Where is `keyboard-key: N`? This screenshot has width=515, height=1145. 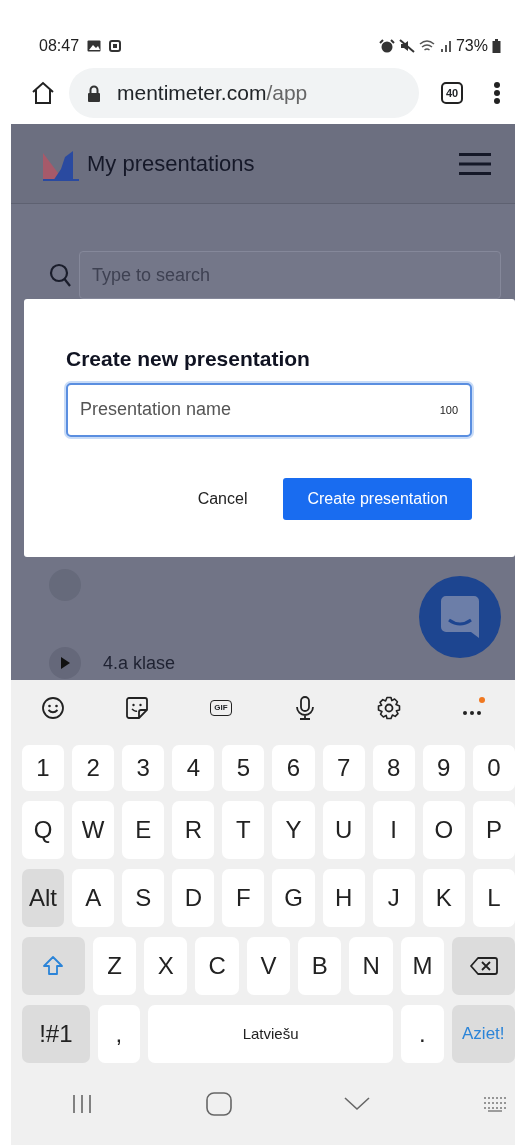
keyboard-key: N is located at coordinates (371, 966).